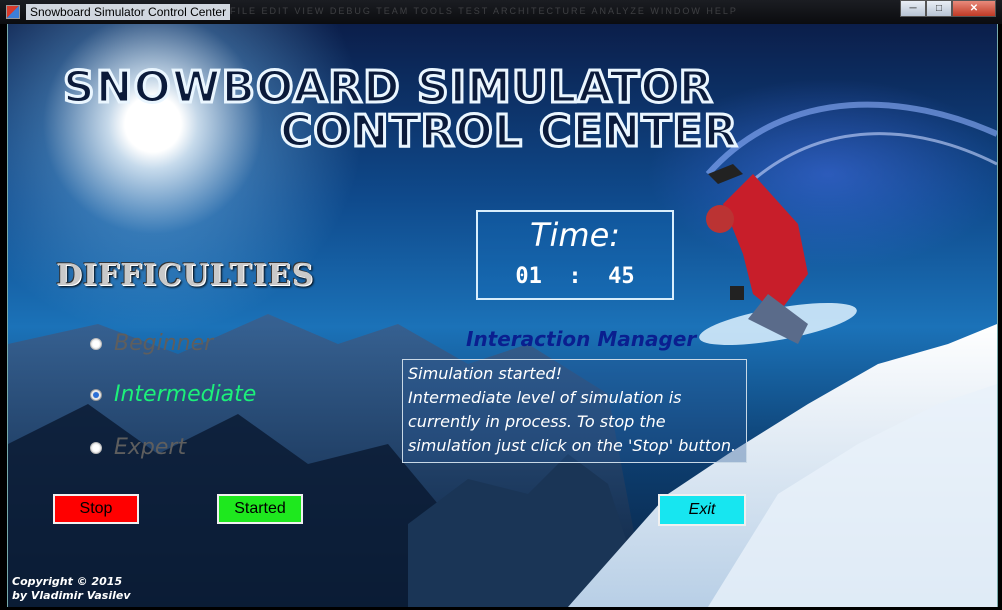 The height and width of the screenshot is (610, 1002). Describe the element at coordinates (537, 421) in the screenshot. I see `im-line: currently in process. To stop the` at that location.